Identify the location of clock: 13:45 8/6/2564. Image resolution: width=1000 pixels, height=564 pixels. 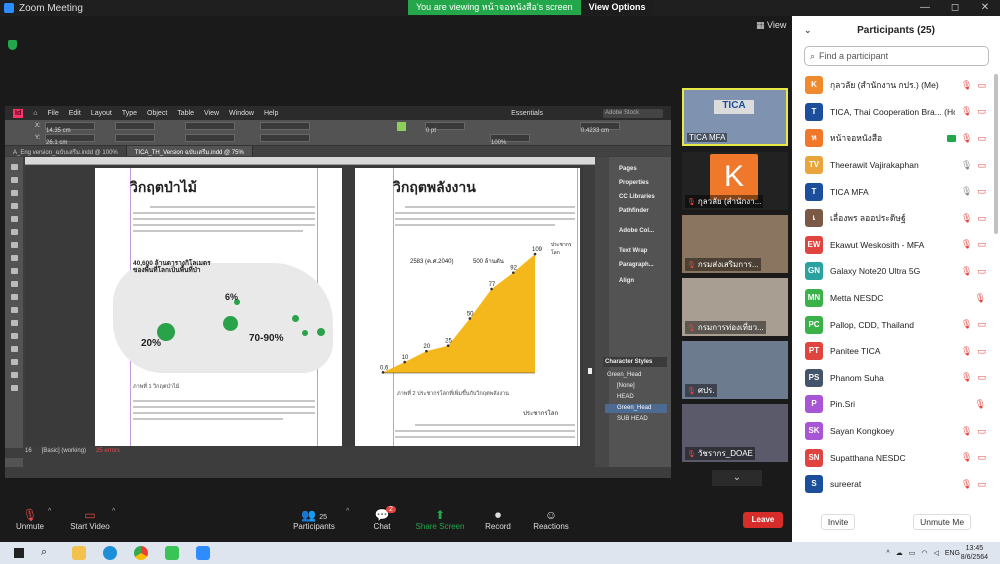
(974, 553).